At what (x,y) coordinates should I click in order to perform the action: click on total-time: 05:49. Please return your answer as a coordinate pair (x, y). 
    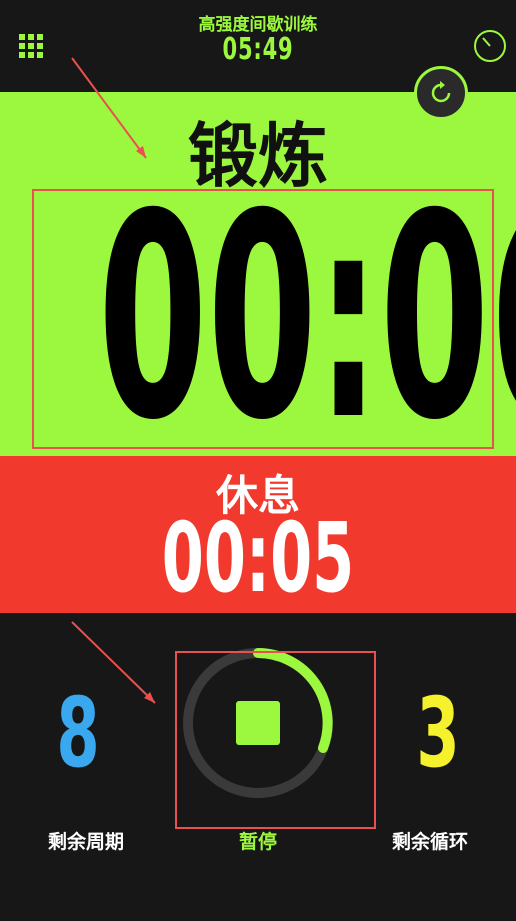
    Looking at the image, I should click on (258, 49).